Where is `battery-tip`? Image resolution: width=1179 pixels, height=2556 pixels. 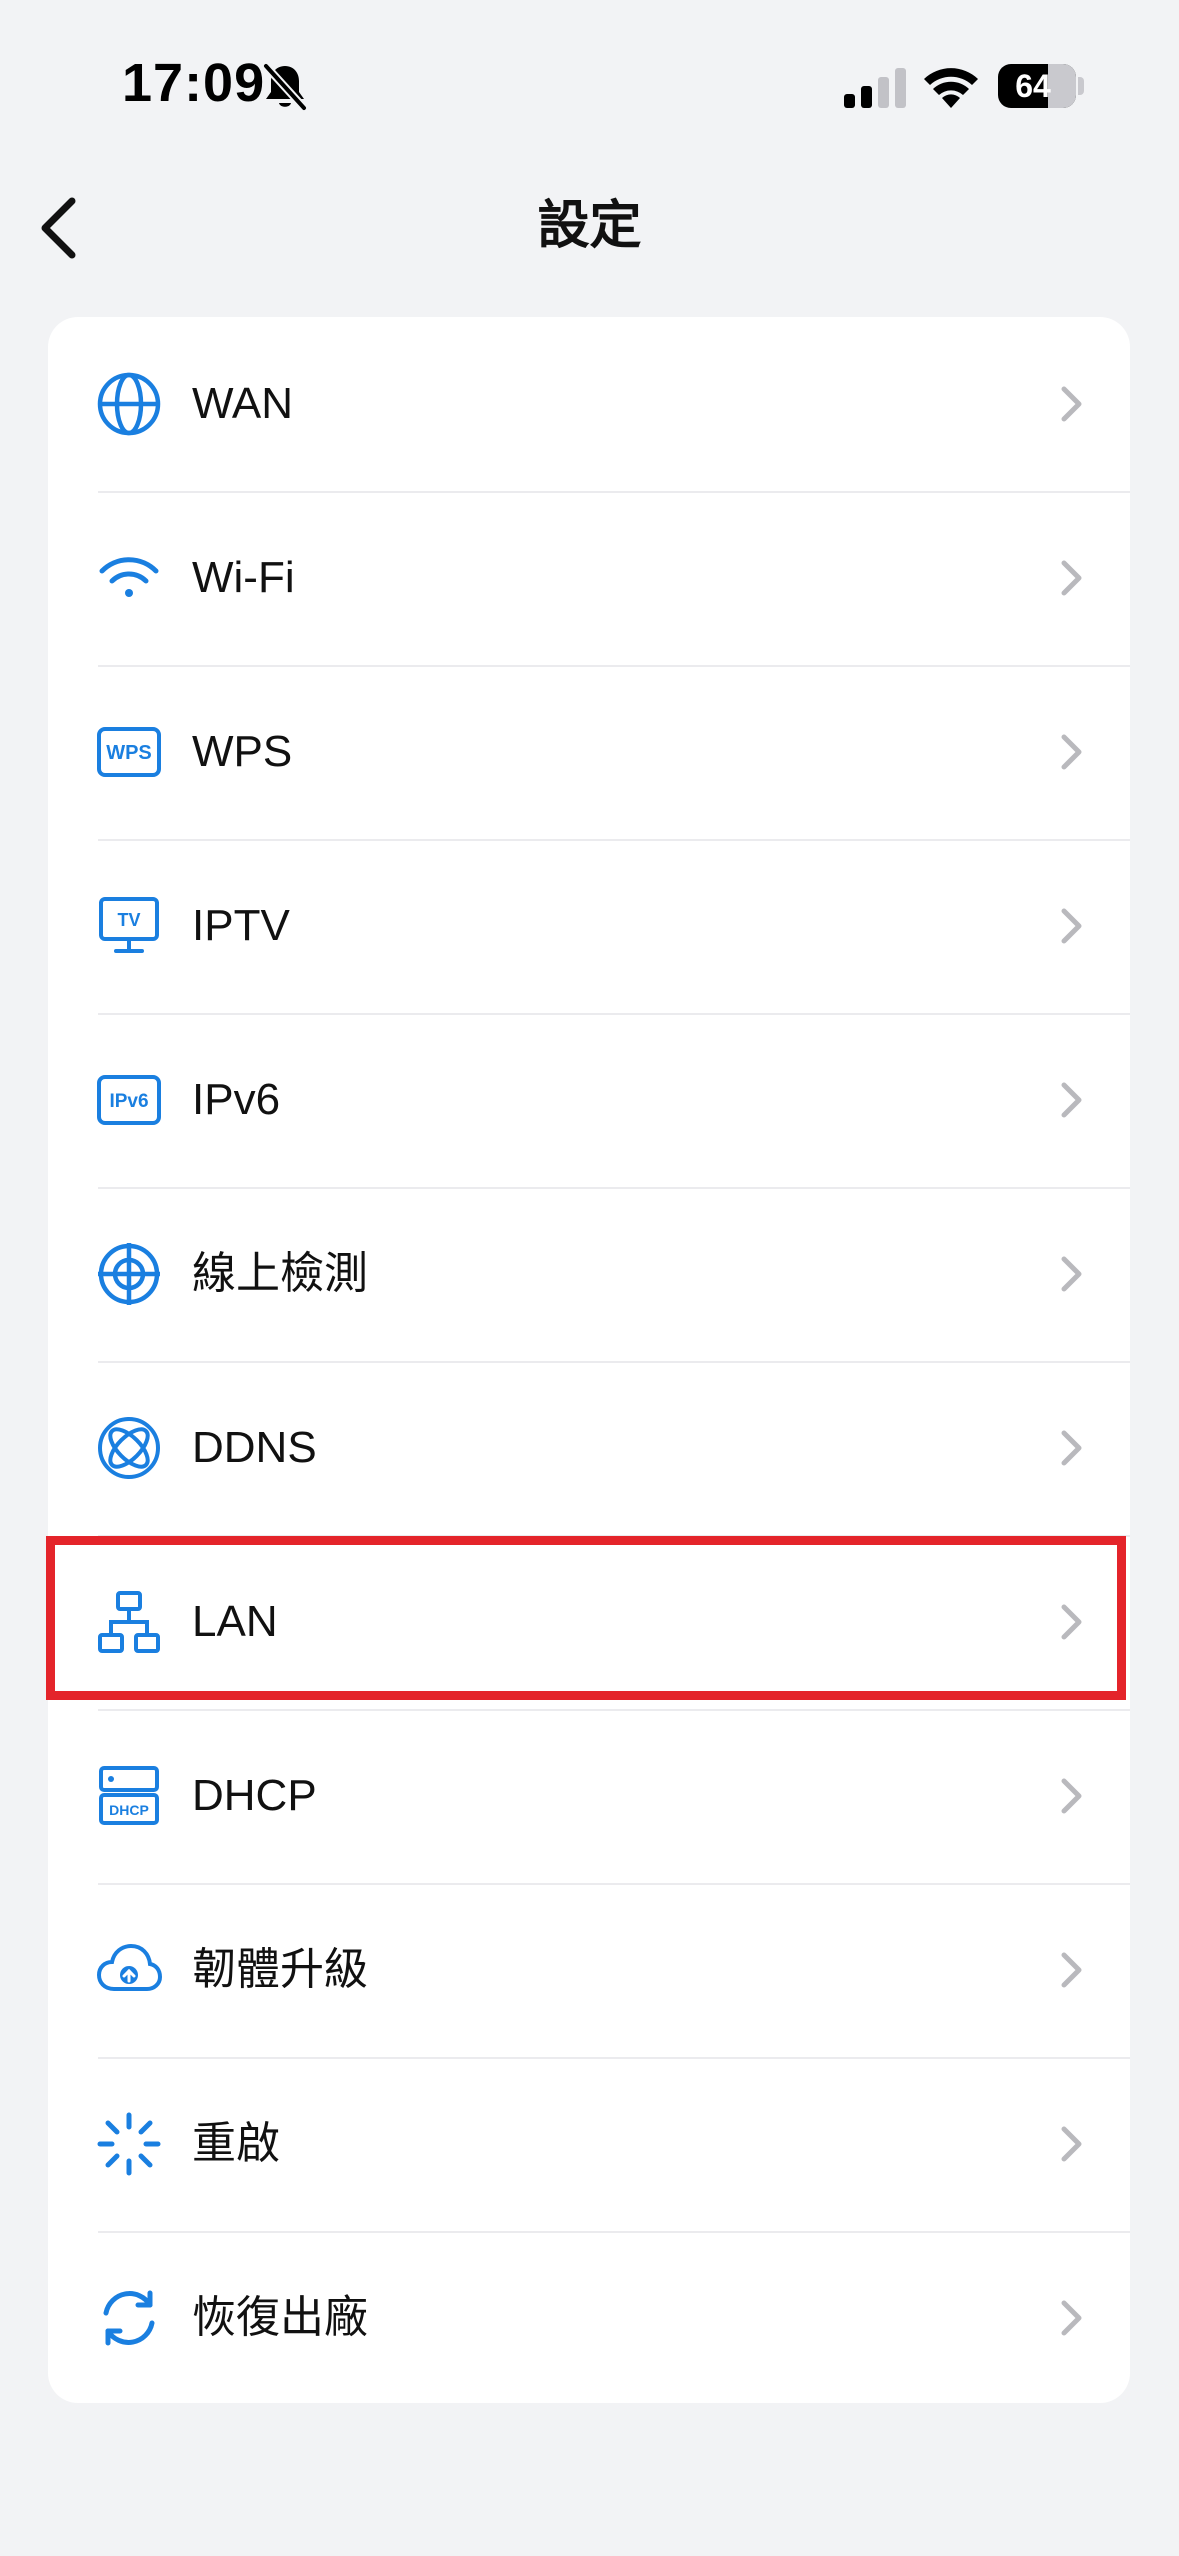
battery-tip is located at coordinates (1081, 86).